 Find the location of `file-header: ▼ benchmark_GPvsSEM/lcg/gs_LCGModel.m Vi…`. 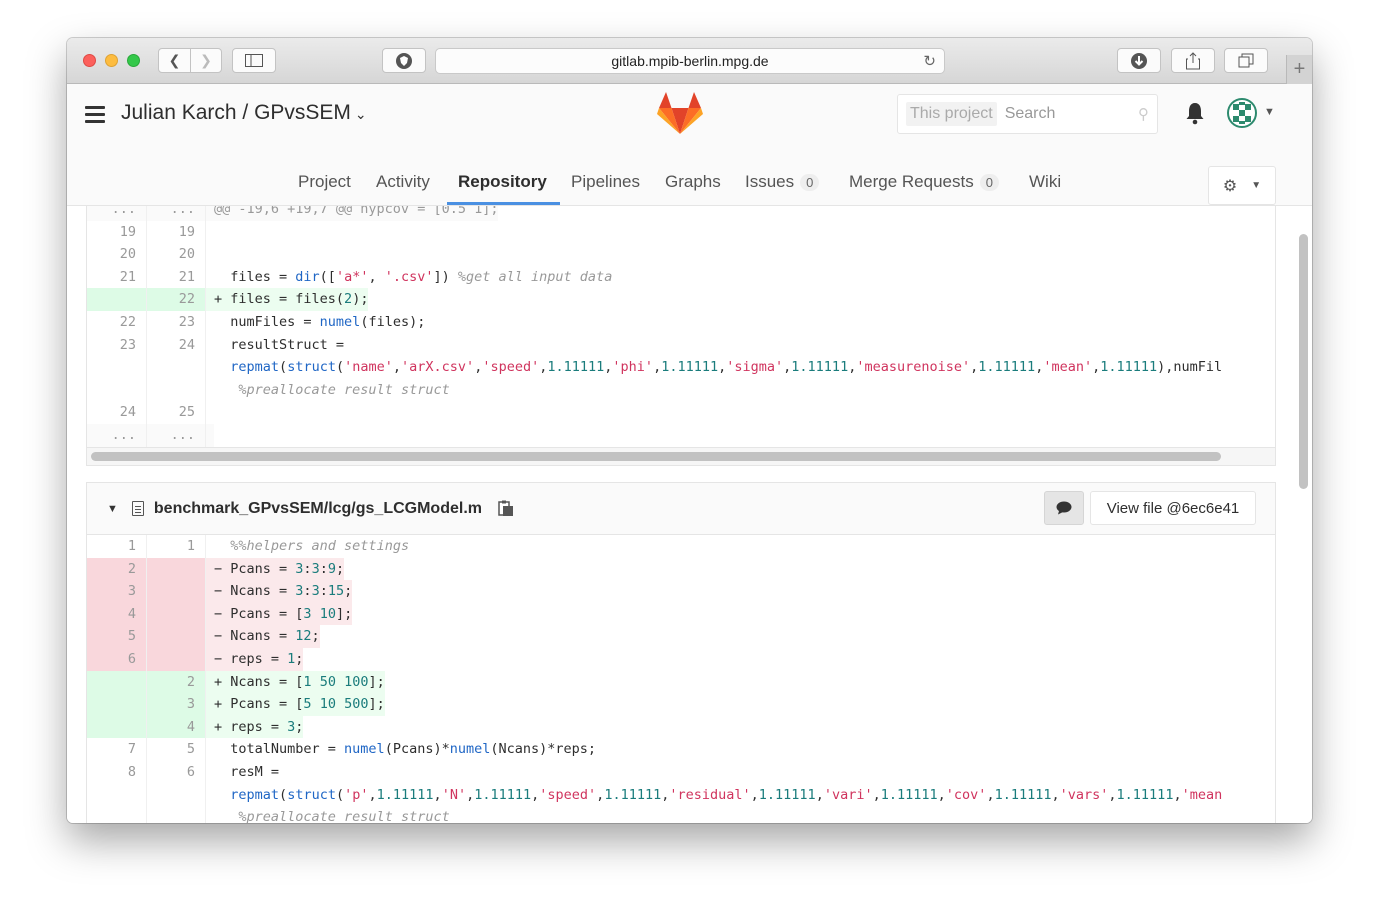

file-header: ▼ benchmark_GPvsSEM/lcg/gs_LCGModel.m Vi… is located at coordinates (681, 509).